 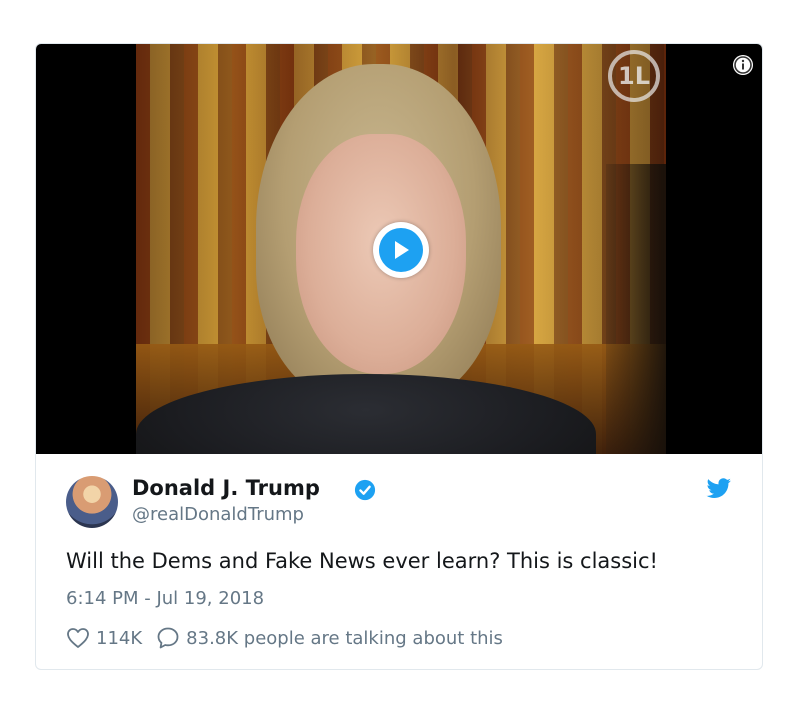 I want to click on info-icon, so click(x=743, y=65).